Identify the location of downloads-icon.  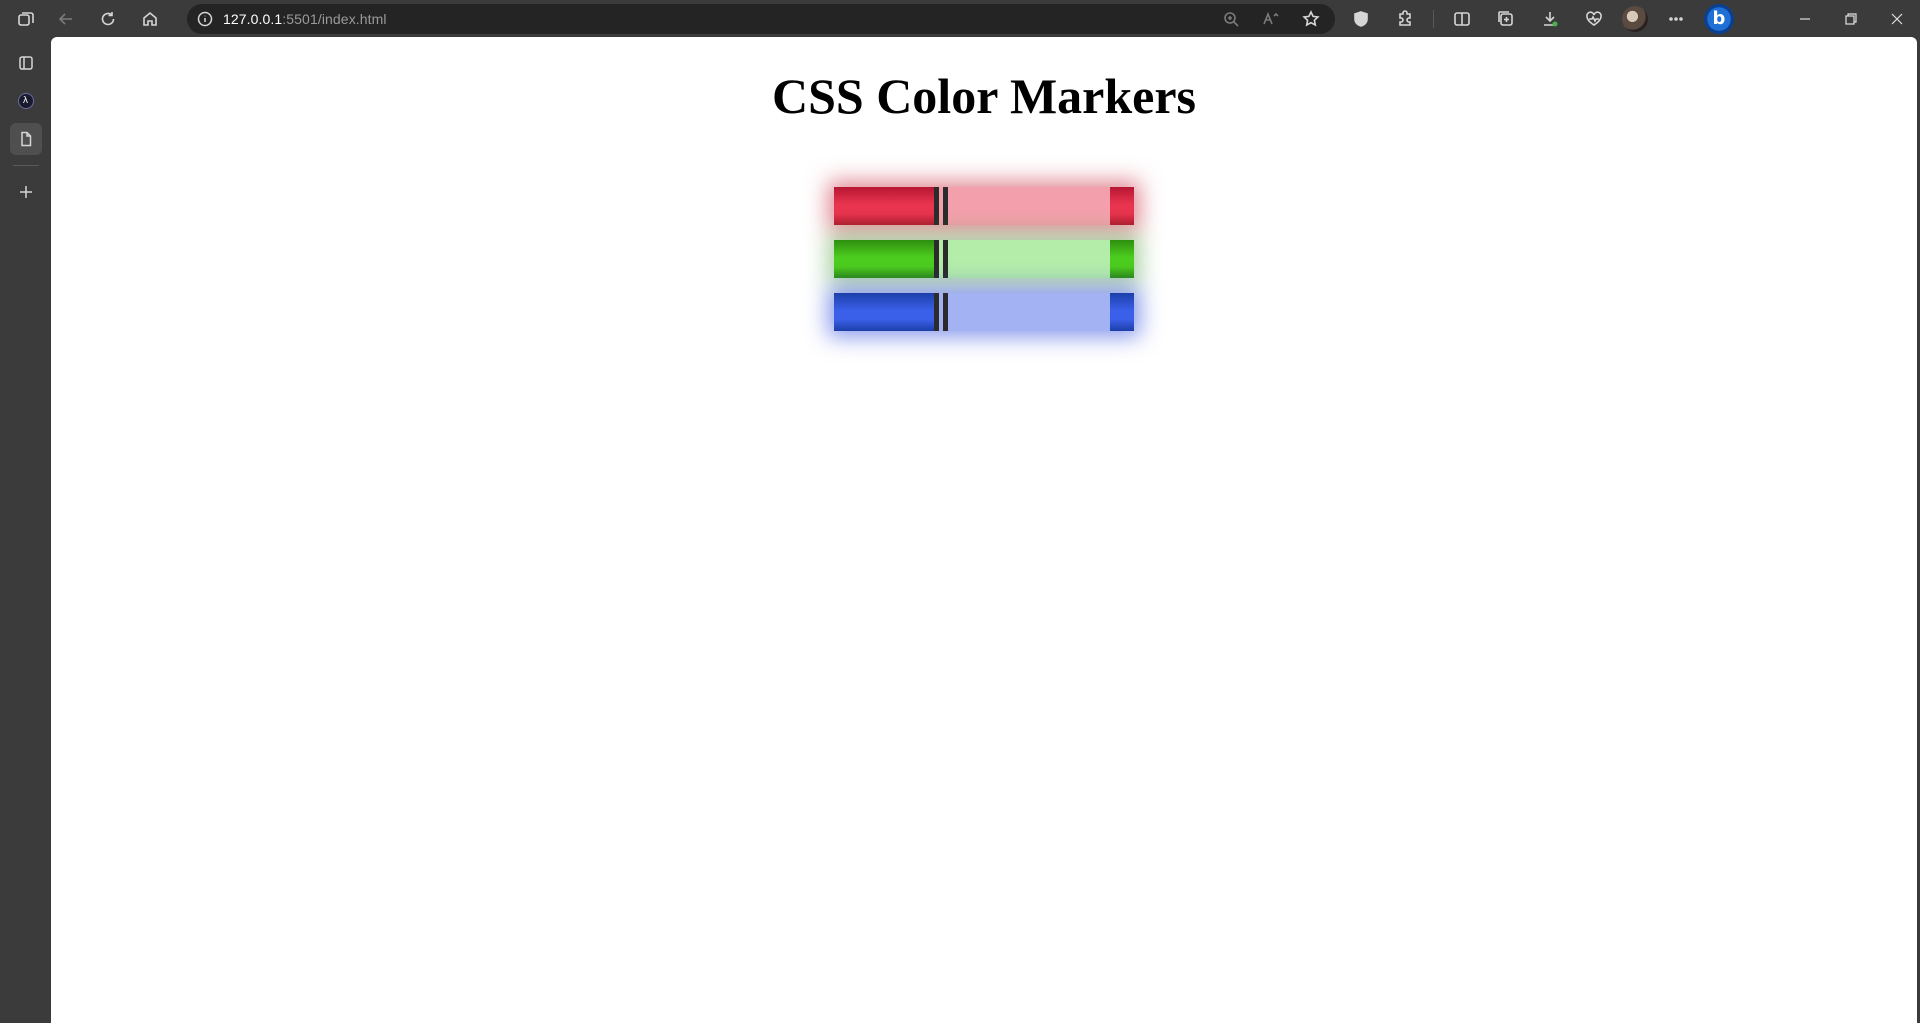
(1550, 19).